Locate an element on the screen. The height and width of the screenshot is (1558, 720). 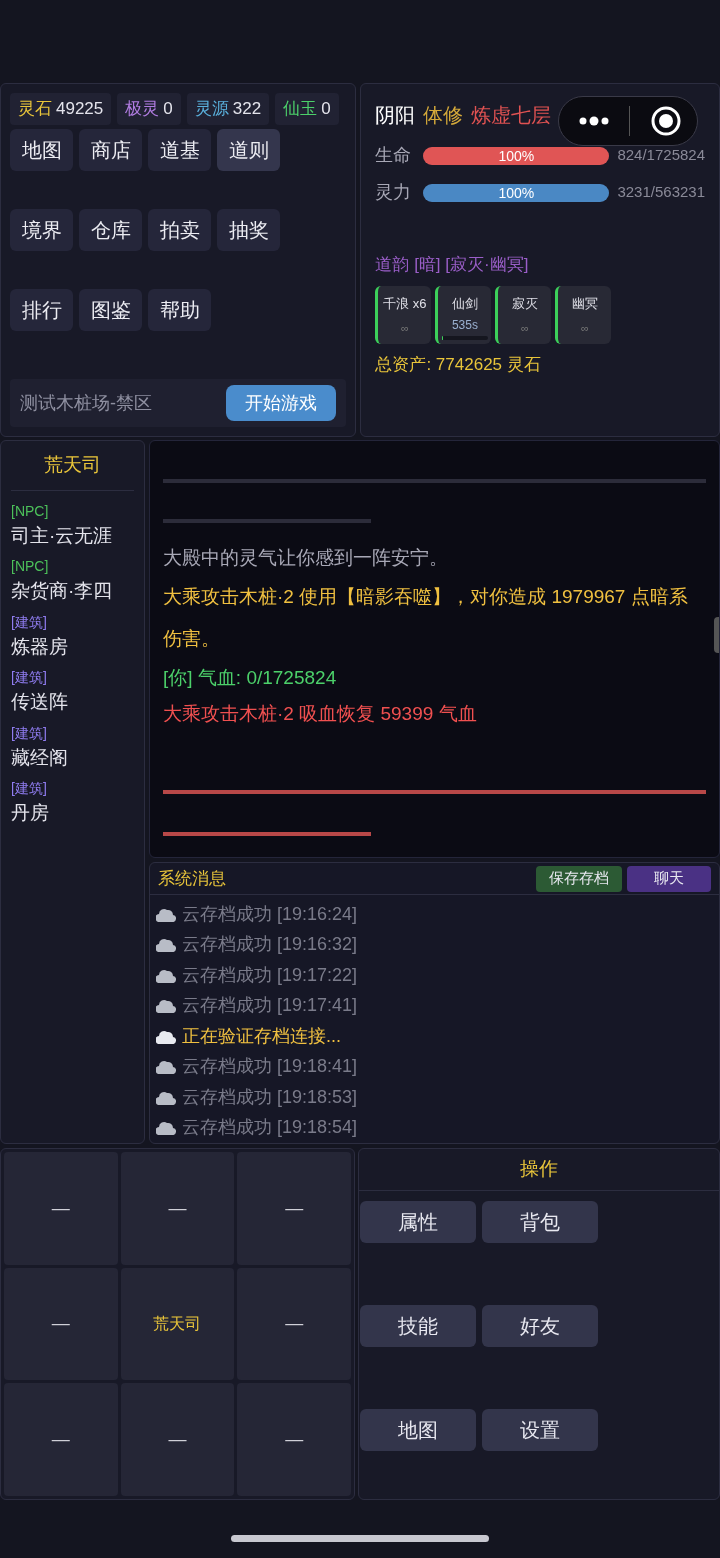
item-name: 炼器房 is located at coordinates (40, 646).